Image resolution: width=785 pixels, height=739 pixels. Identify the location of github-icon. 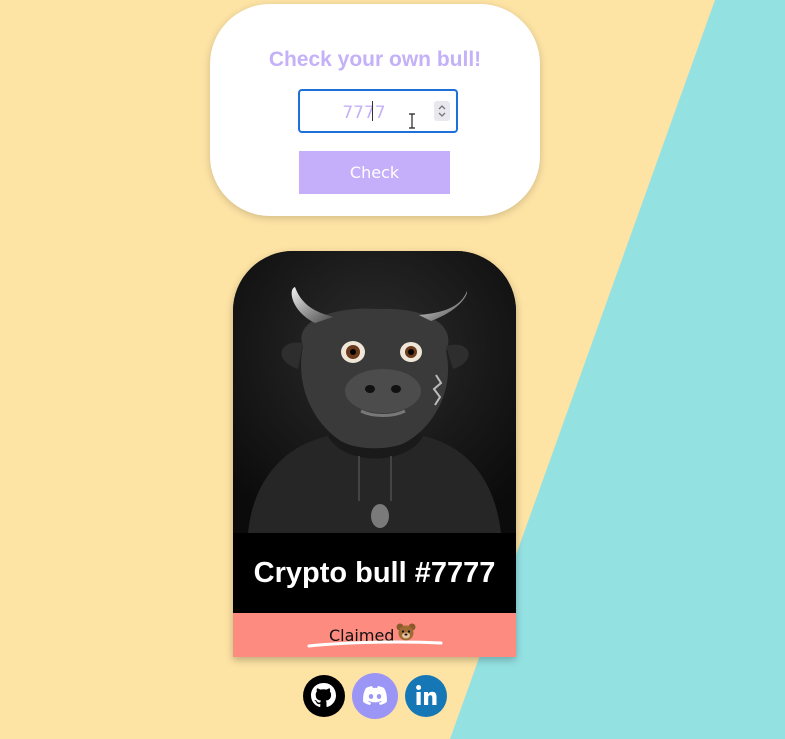
(324, 696).